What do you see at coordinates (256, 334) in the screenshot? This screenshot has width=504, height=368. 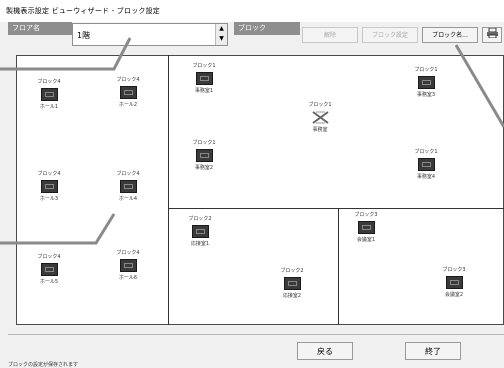 I see `footer-separator` at bounding box center [256, 334].